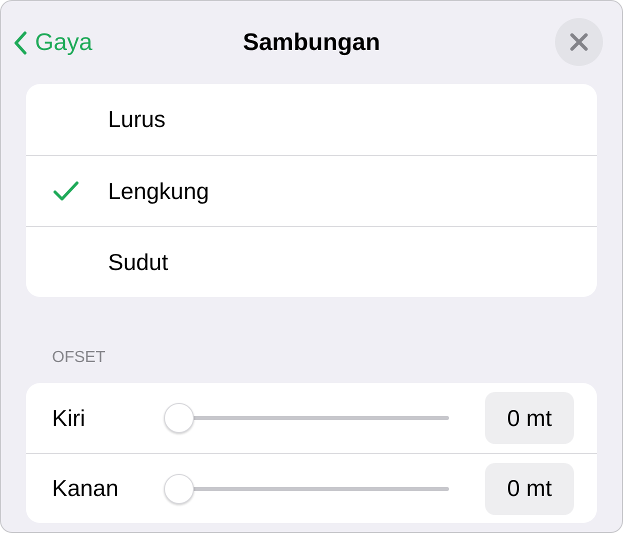  I want to click on option-label: Sudut, so click(138, 262).